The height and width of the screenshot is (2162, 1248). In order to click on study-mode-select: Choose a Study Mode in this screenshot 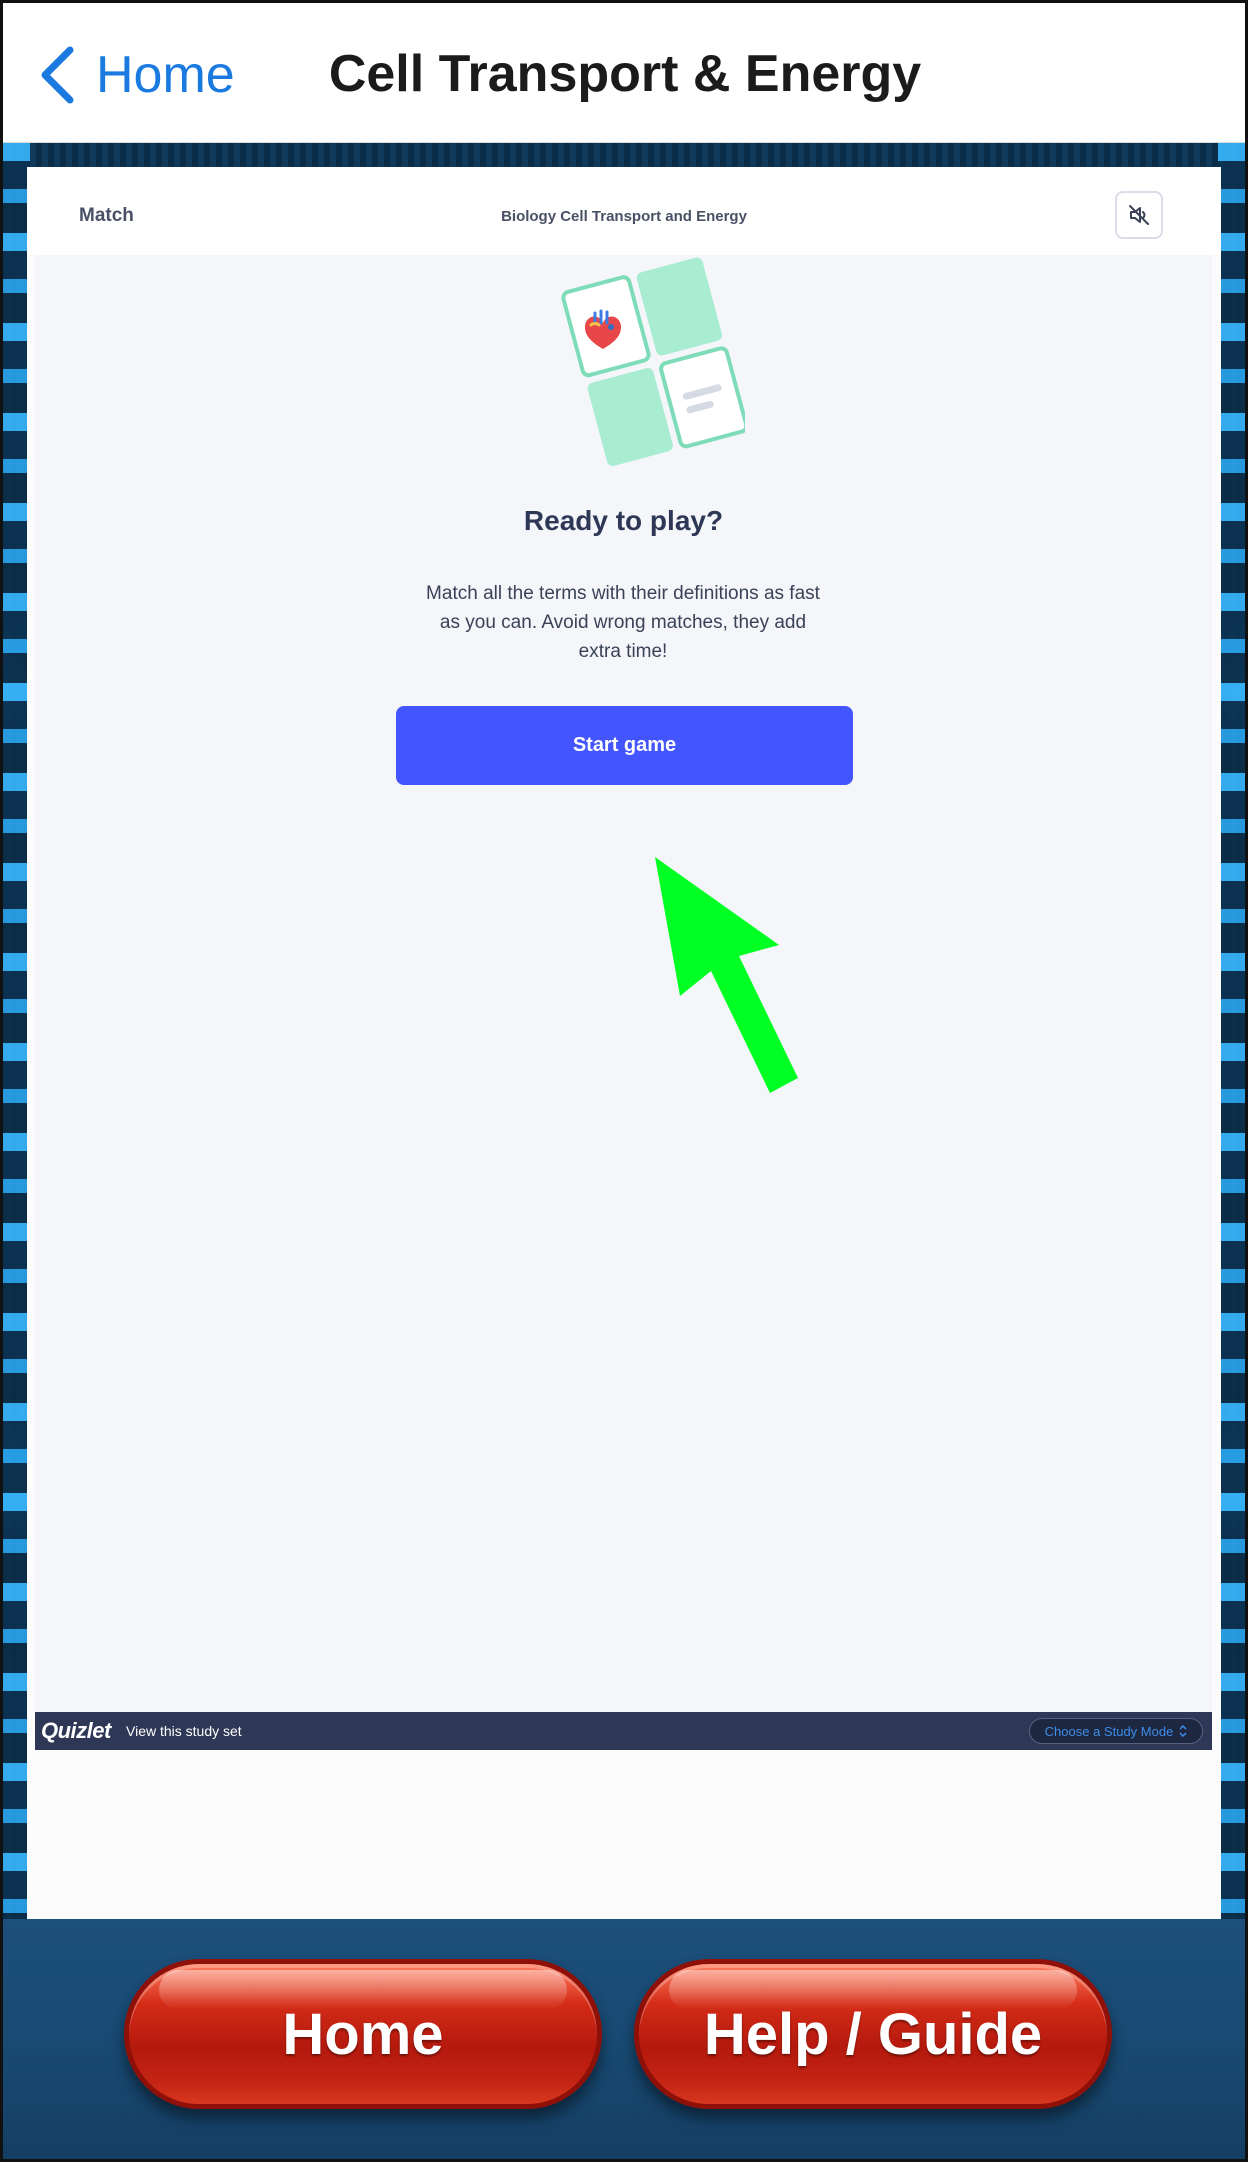, I will do `click(1116, 1731)`.